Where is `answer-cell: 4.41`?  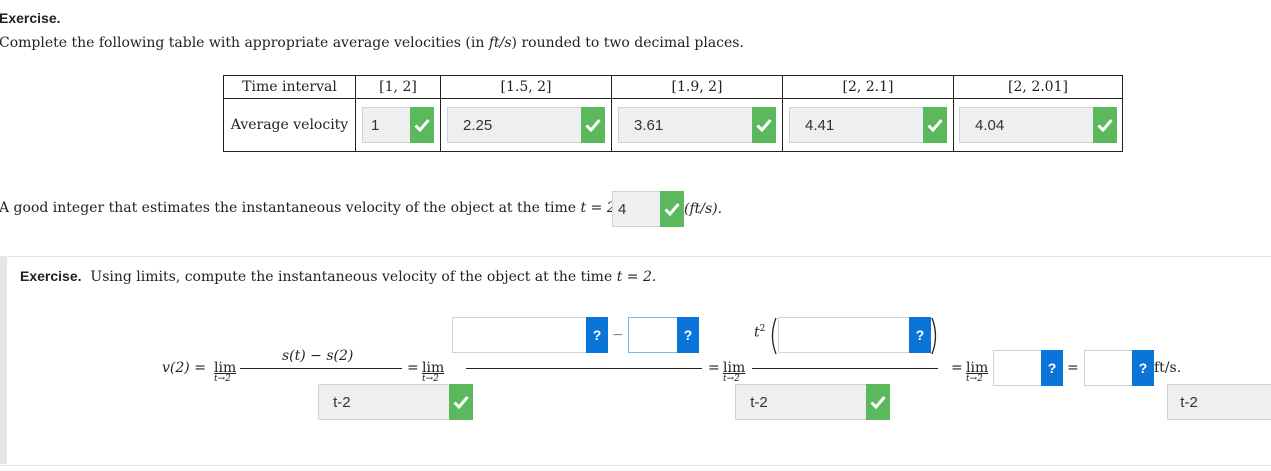
answer-cell: 4.41 is located at coordinates (868, 125).